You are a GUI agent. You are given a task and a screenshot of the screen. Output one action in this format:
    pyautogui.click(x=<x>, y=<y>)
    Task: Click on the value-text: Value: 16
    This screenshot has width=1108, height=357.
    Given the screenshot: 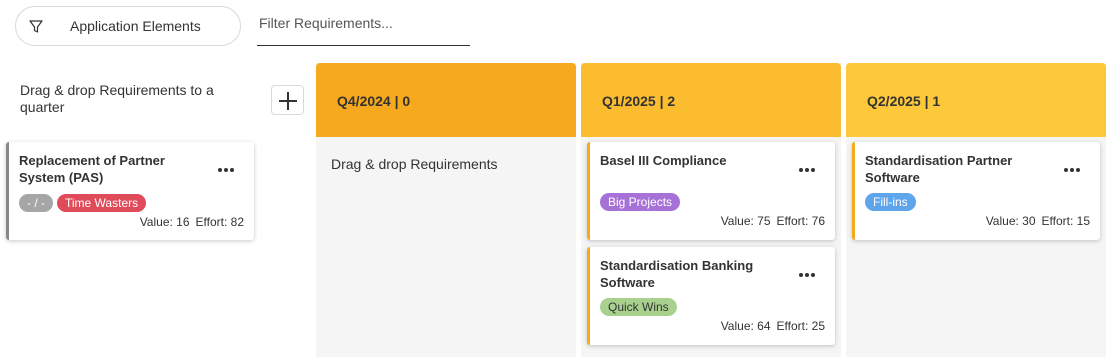 What is the action you would take?
    pyautogui.click(x=164, y=222)
    